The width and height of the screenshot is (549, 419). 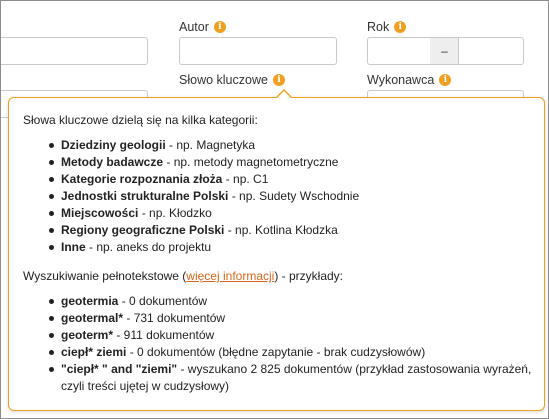 What do you see at coordinates (291, 145) in the screenshot?
I see `list-item: Dziedziny geologii - np. Magnetyka` at bounding box center [291, 145].